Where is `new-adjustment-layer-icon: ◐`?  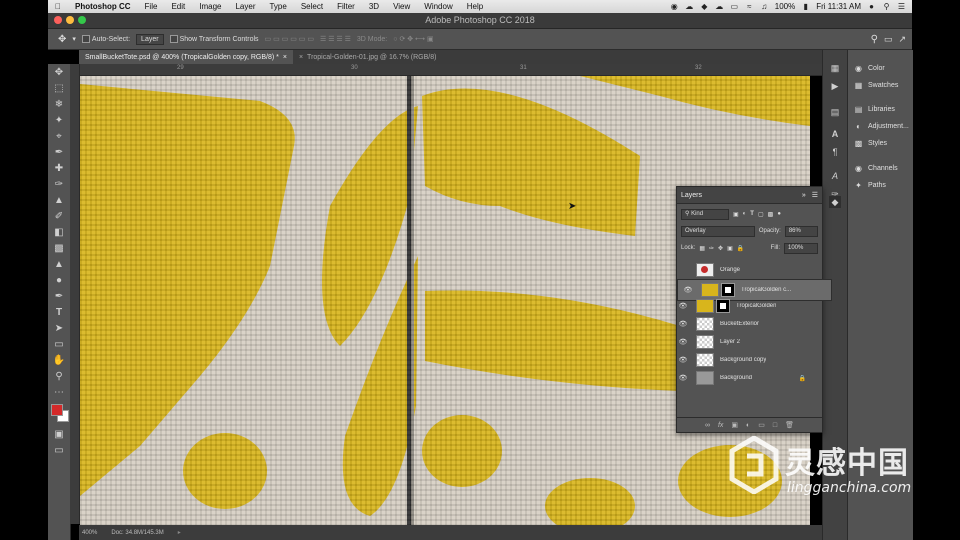
new-adjustment-layer-icon: ◐ is located at coordinates (748, 425).